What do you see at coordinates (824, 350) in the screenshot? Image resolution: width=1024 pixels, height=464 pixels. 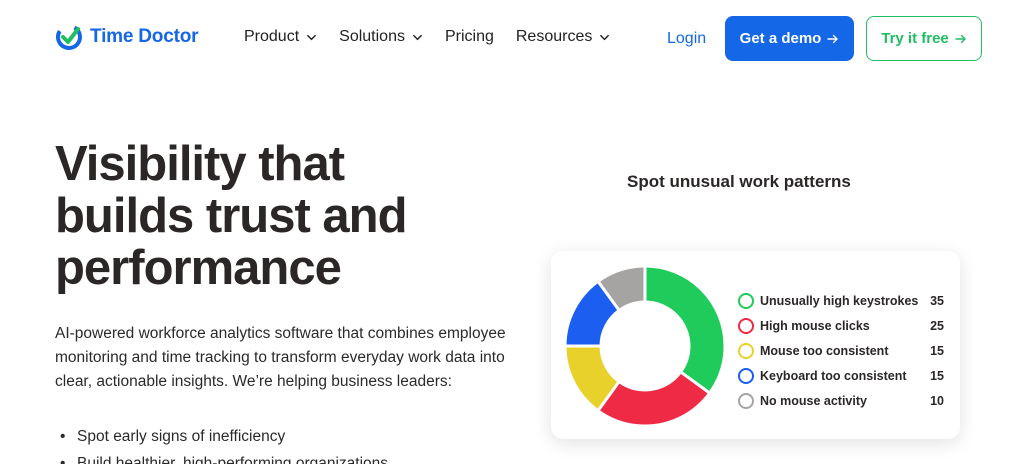 I see `legend-label: Mouse too consistent` at bounding box center [824, 350].